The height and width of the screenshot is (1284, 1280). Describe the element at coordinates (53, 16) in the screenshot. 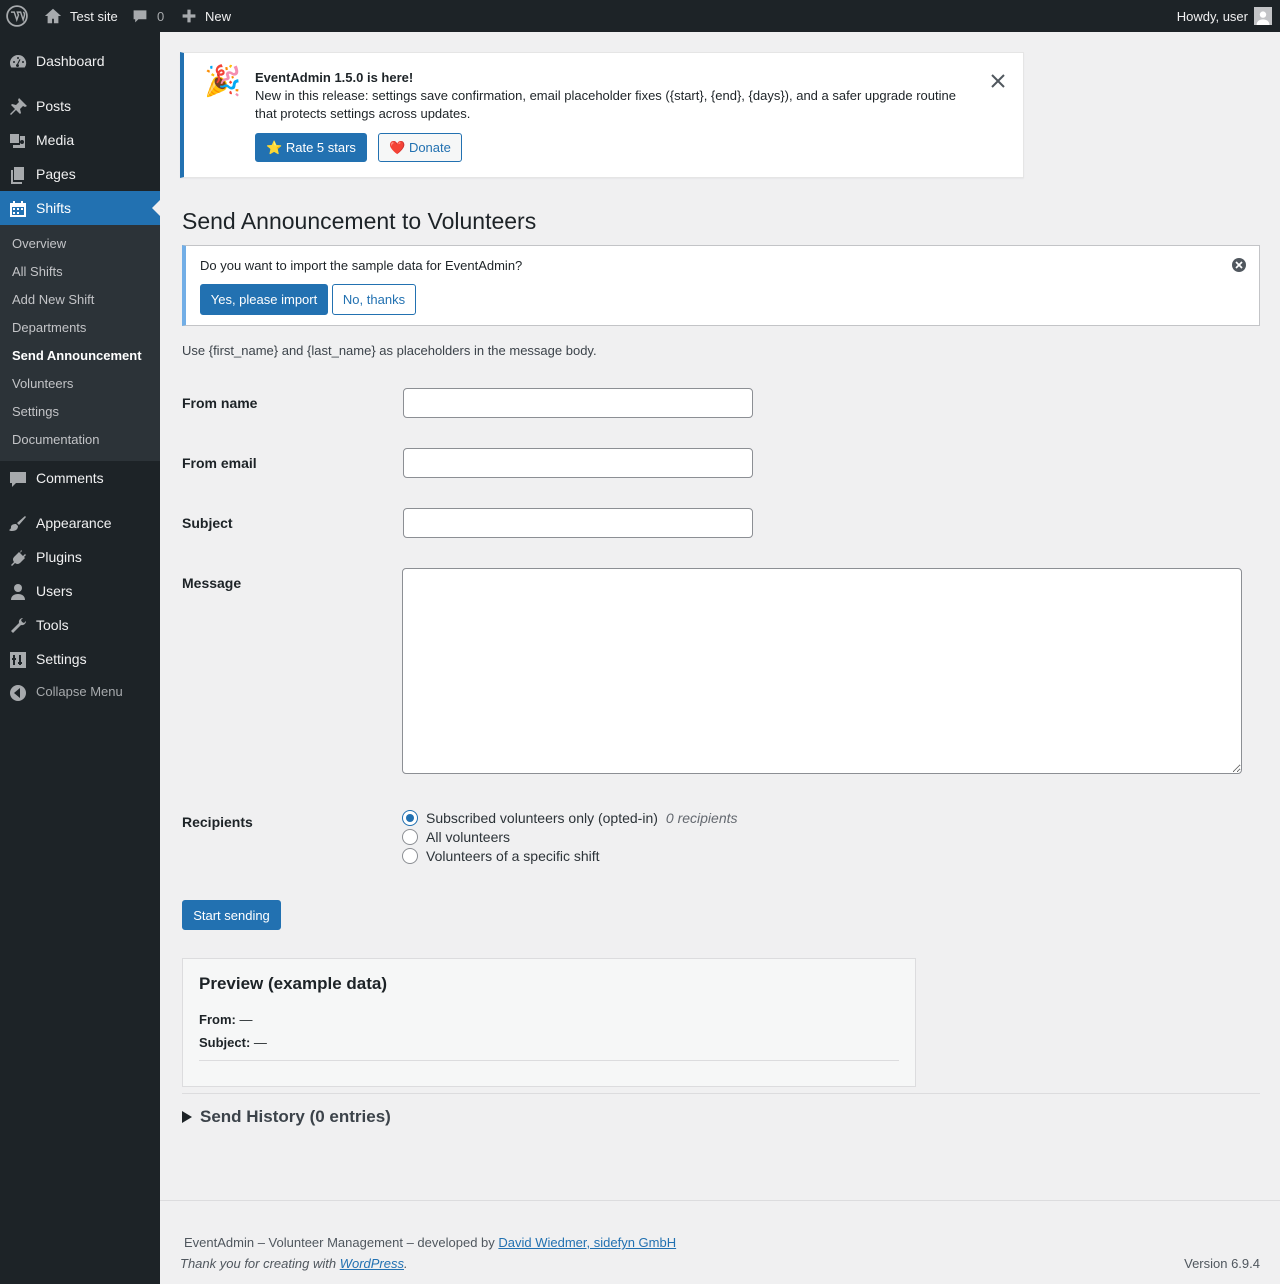

I see `home-icon` at that location.